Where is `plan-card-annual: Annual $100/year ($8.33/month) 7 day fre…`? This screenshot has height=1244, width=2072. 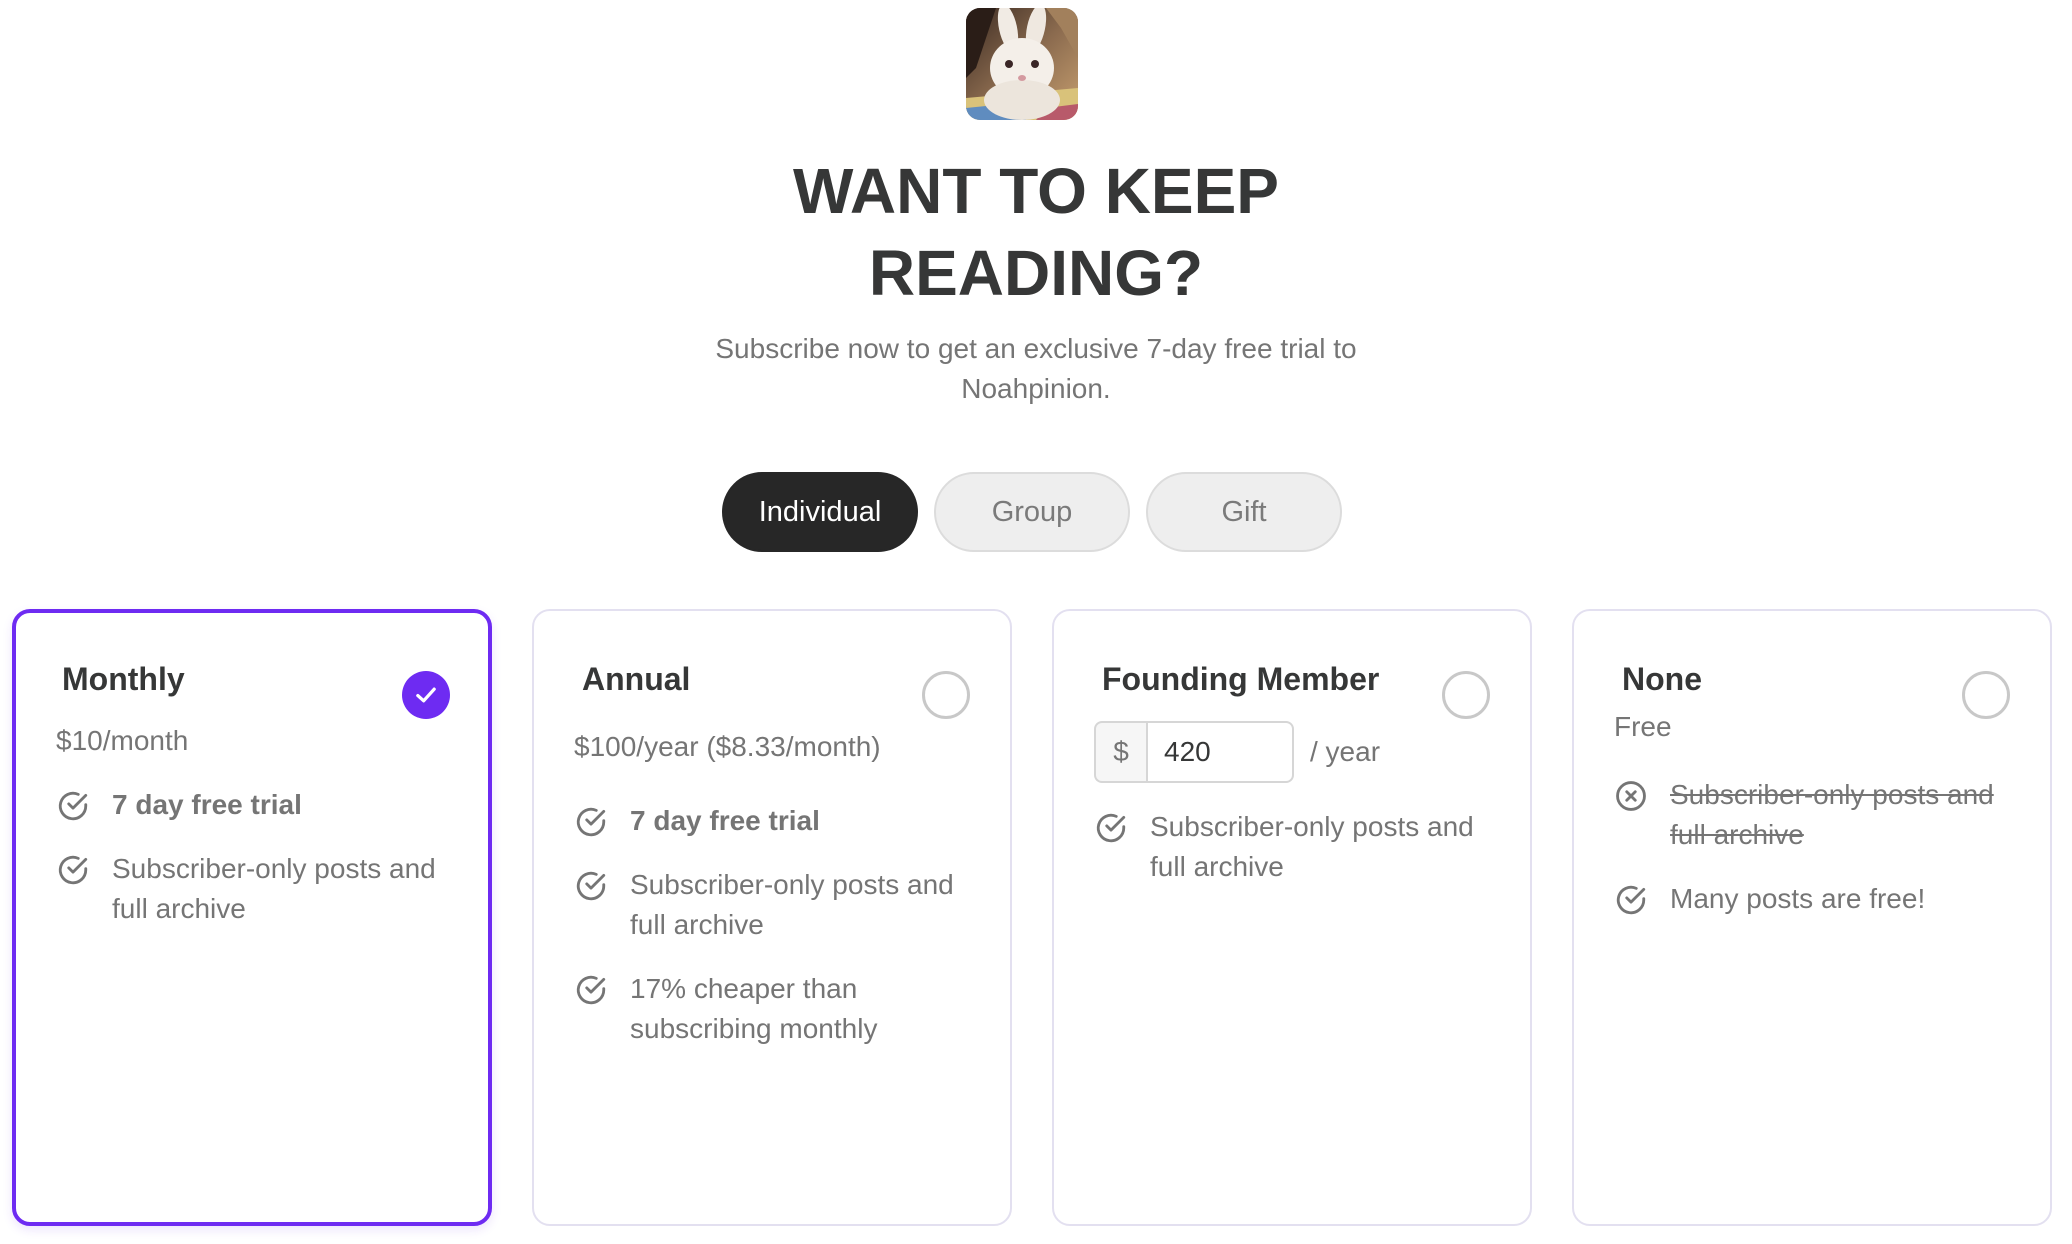
plan-card-annual: Annual $100/year ($8.33/month) 7 day fre… is located at coordinates (772, 917).